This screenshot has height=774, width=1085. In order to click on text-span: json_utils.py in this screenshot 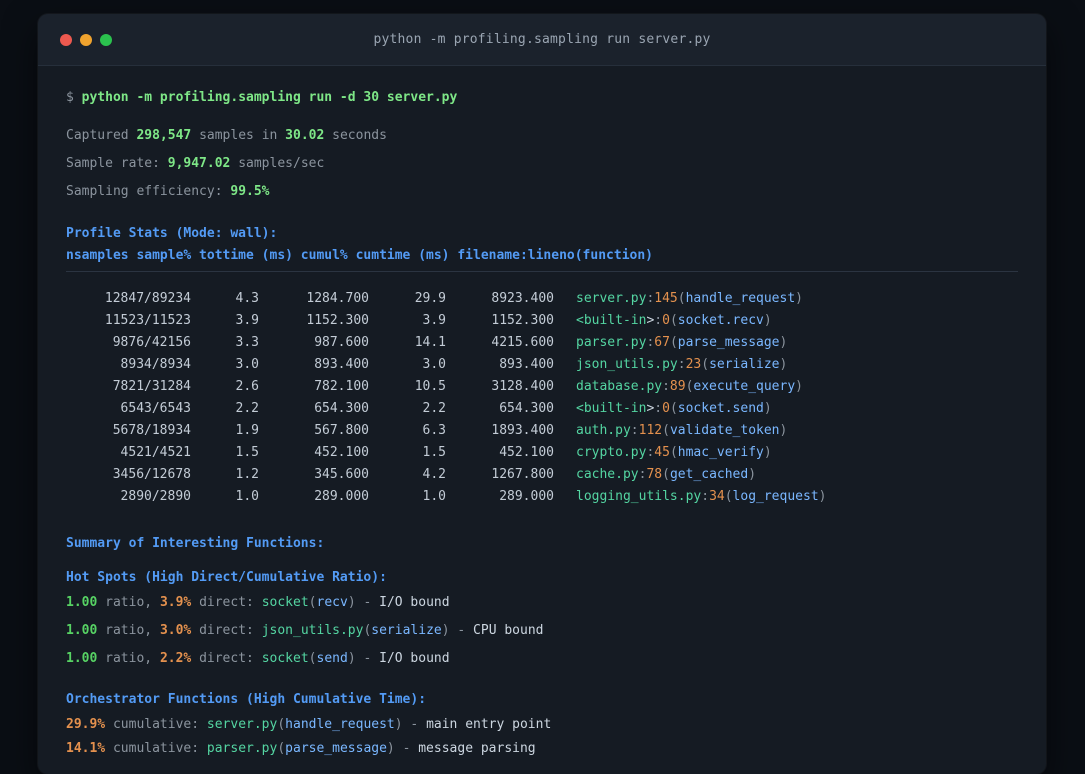, I will do `click(312, 630)`.